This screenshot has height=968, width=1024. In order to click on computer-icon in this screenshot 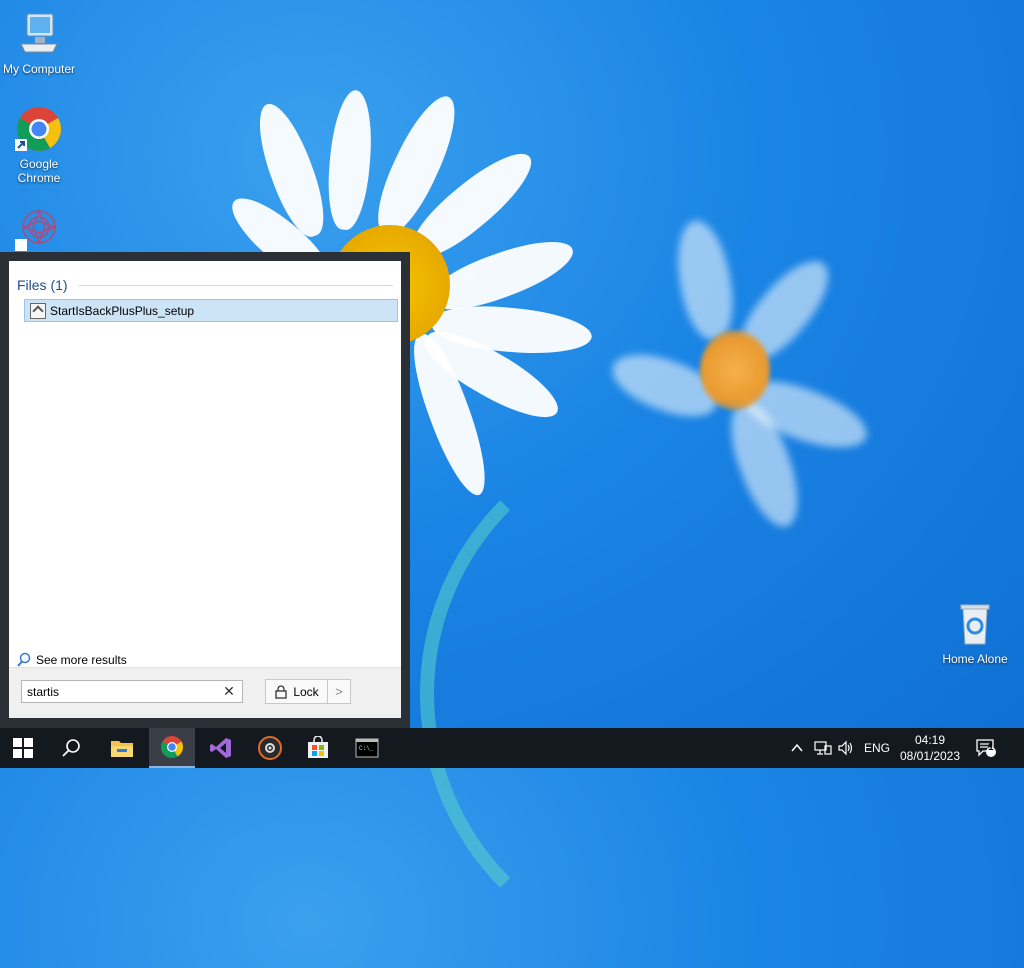, I will do `click(39, 34)`.